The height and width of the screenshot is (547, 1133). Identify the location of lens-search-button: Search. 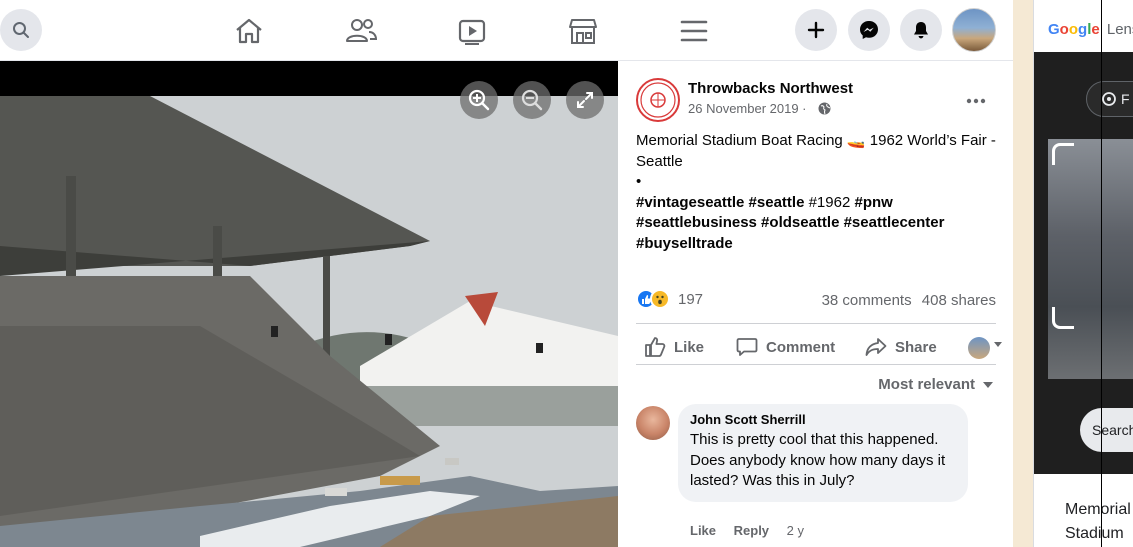
(1106, 430).